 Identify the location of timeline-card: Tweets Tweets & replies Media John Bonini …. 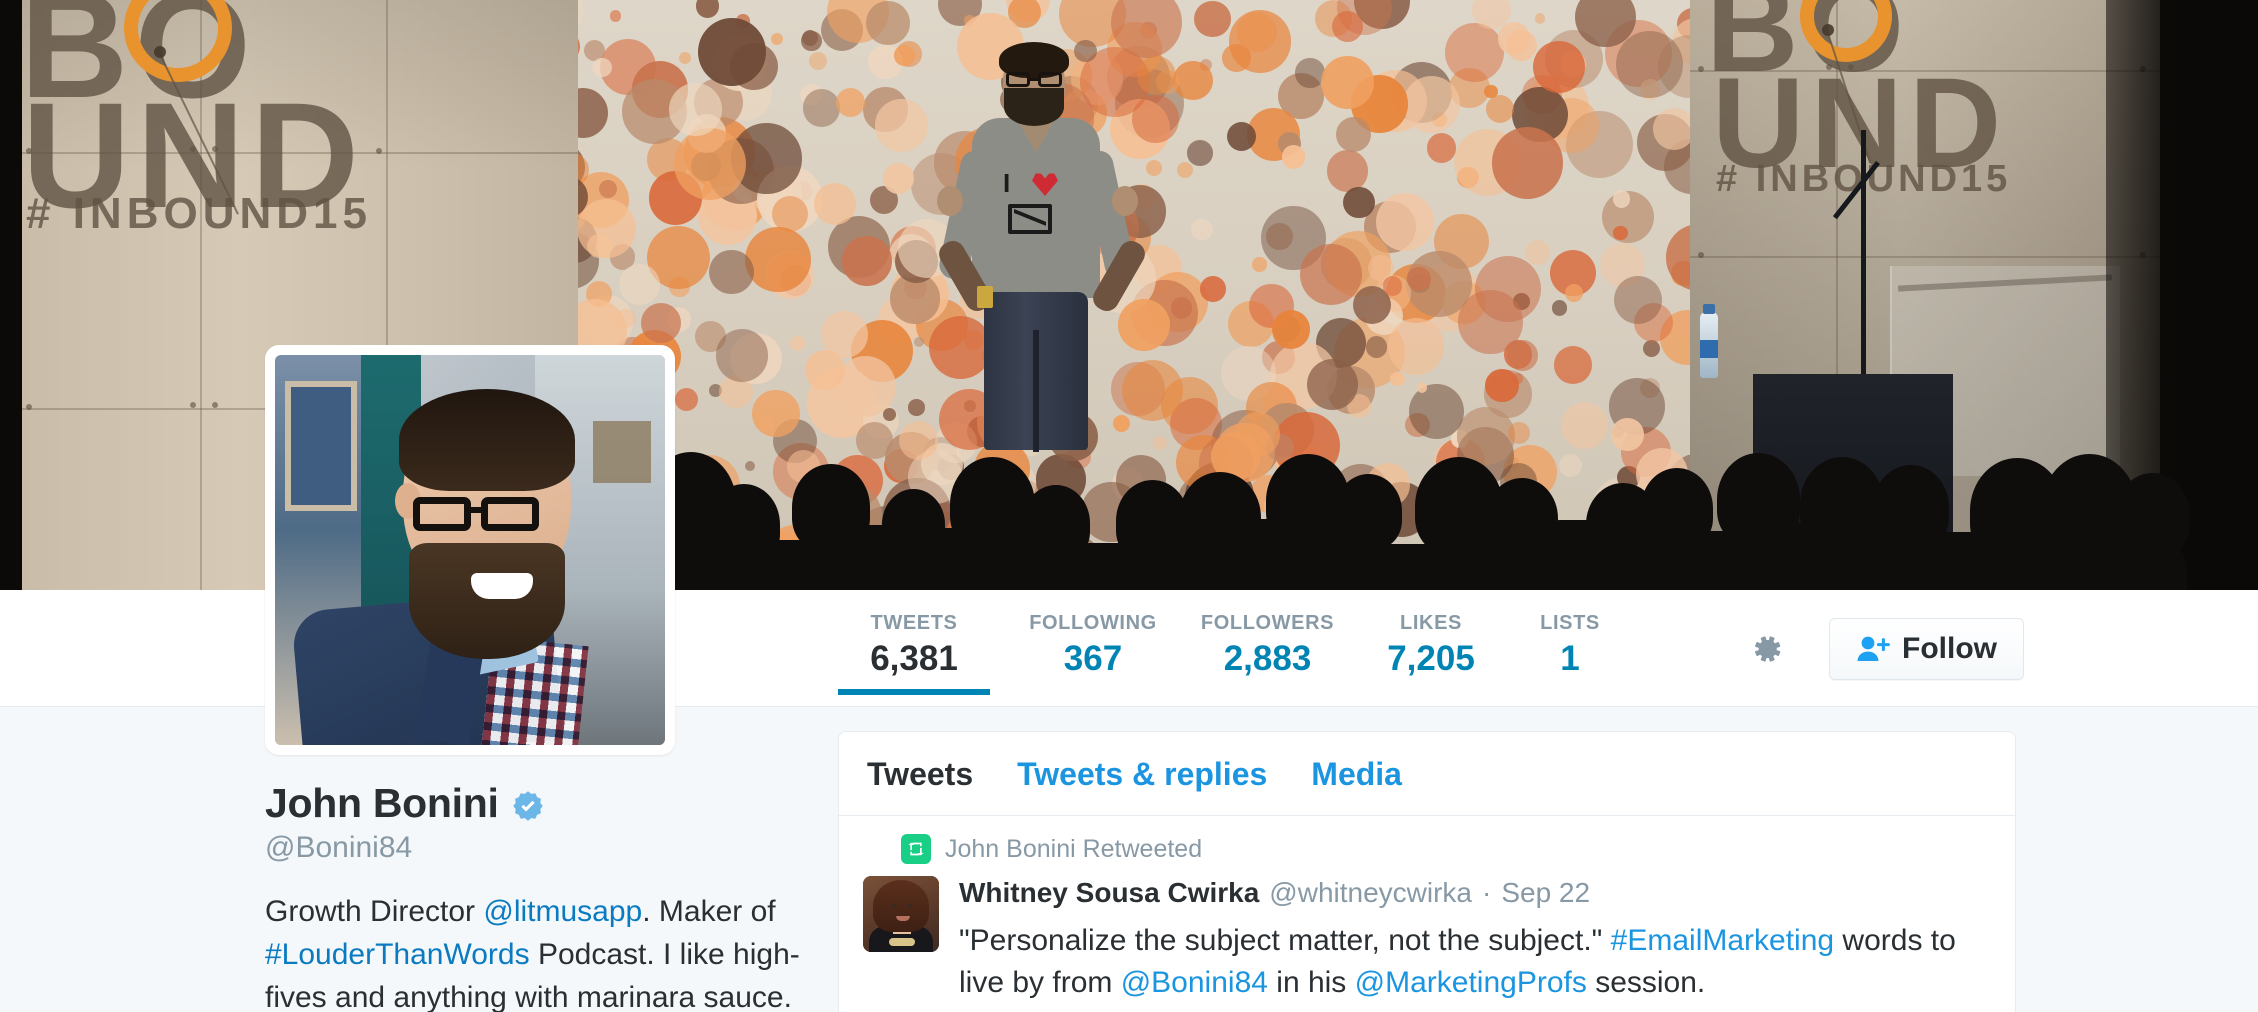
(1427, 871).